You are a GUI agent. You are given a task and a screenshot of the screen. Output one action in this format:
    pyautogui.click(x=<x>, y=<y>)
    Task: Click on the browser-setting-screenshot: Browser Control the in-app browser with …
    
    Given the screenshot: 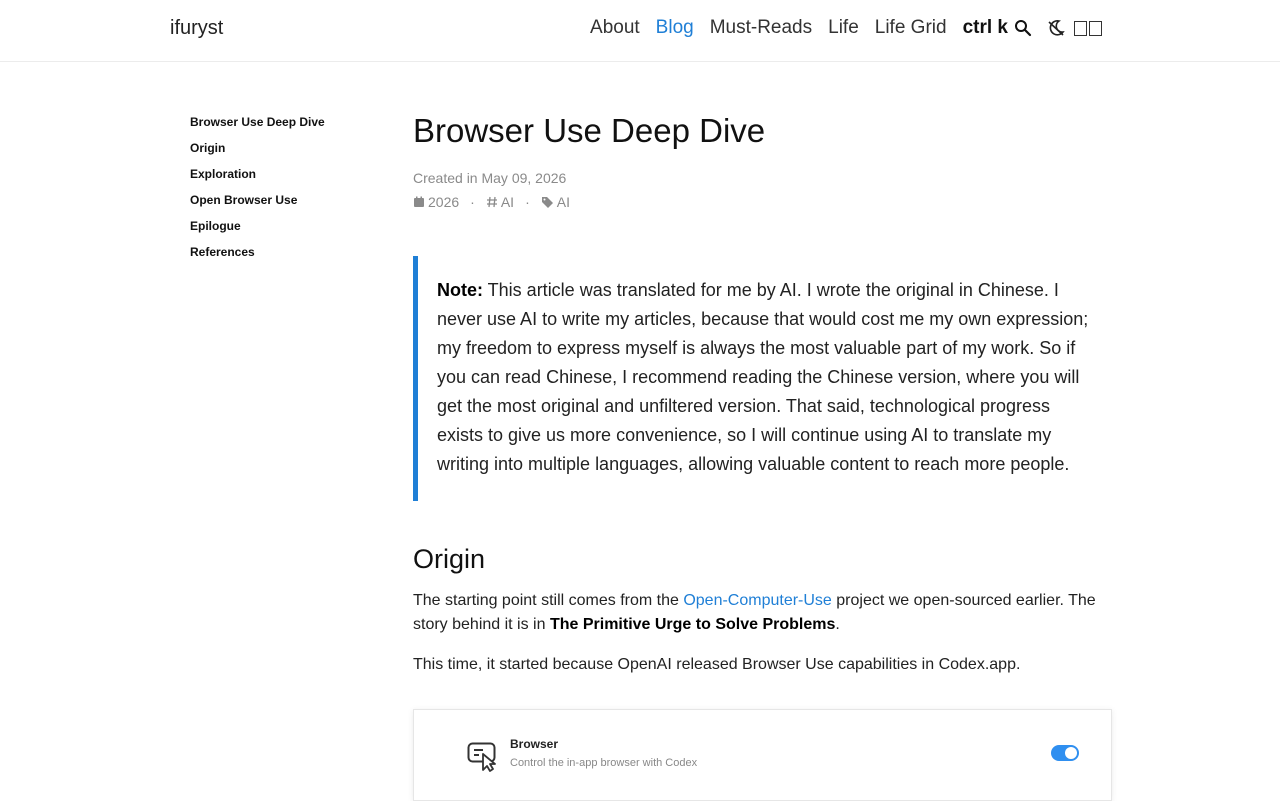 What is the action you would take?
    pyautogui.click(x=762, y=755)
    